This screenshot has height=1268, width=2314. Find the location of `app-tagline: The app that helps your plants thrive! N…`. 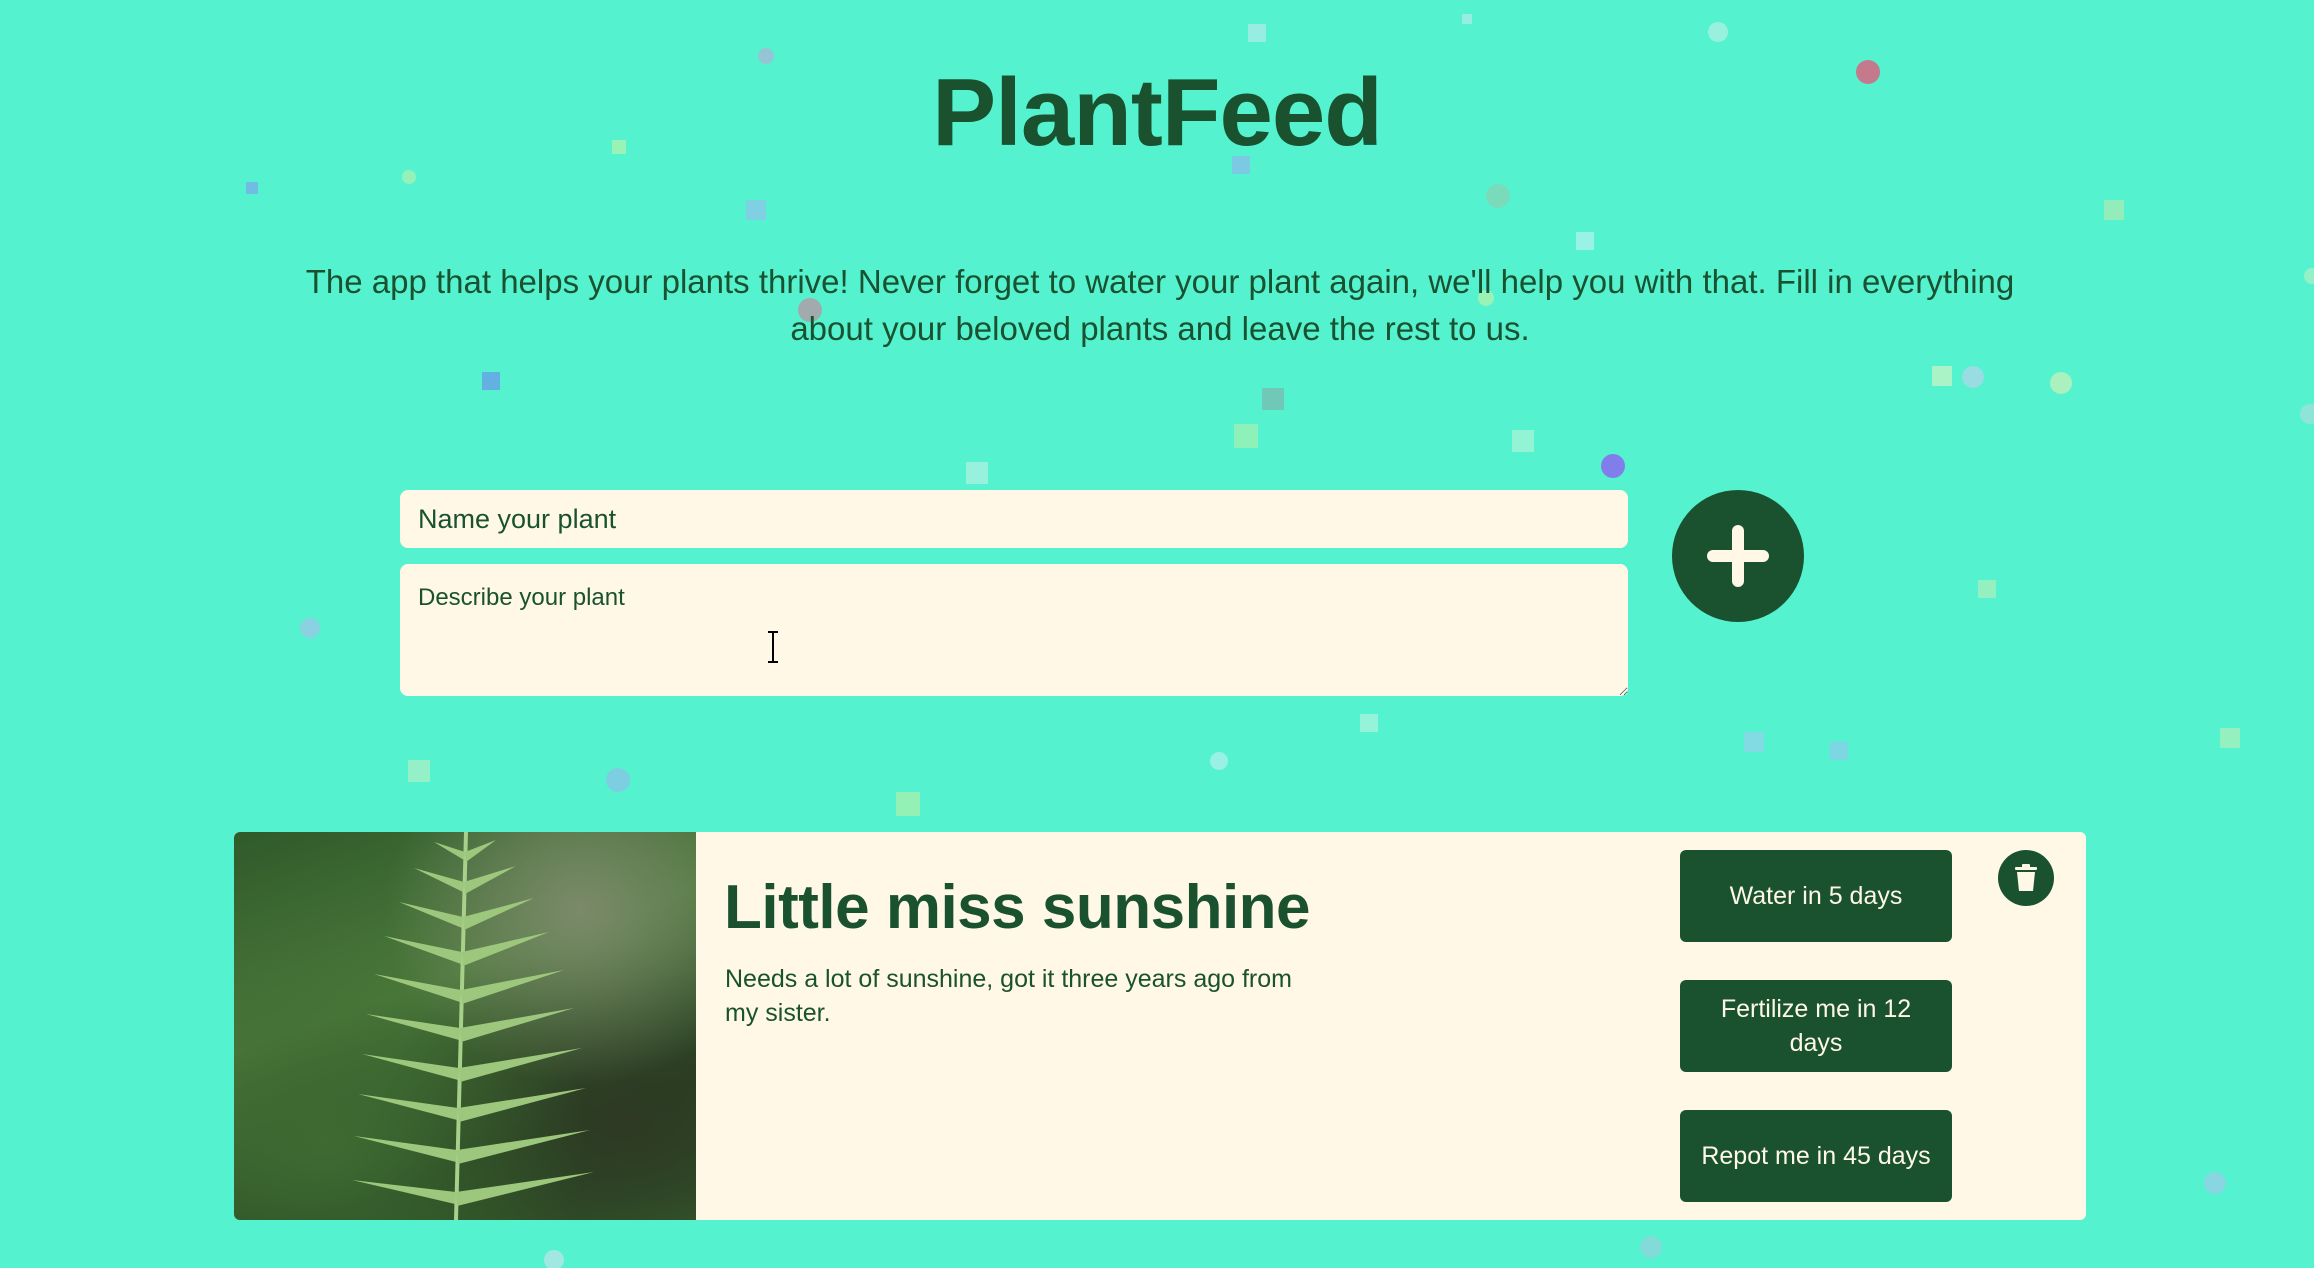

app-tagline: The app that helps your plants thrive! N… is located at coordinates (1160, 305).